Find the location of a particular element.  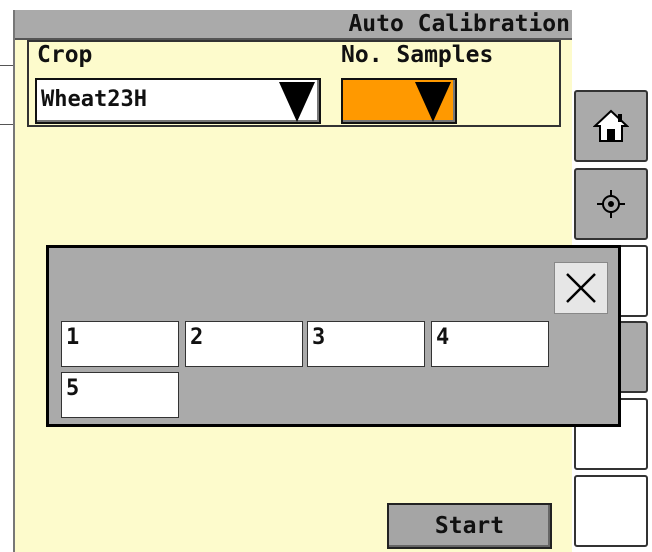

crop-dropdown-value: Wheat23H is located at coordinates (94, 99).